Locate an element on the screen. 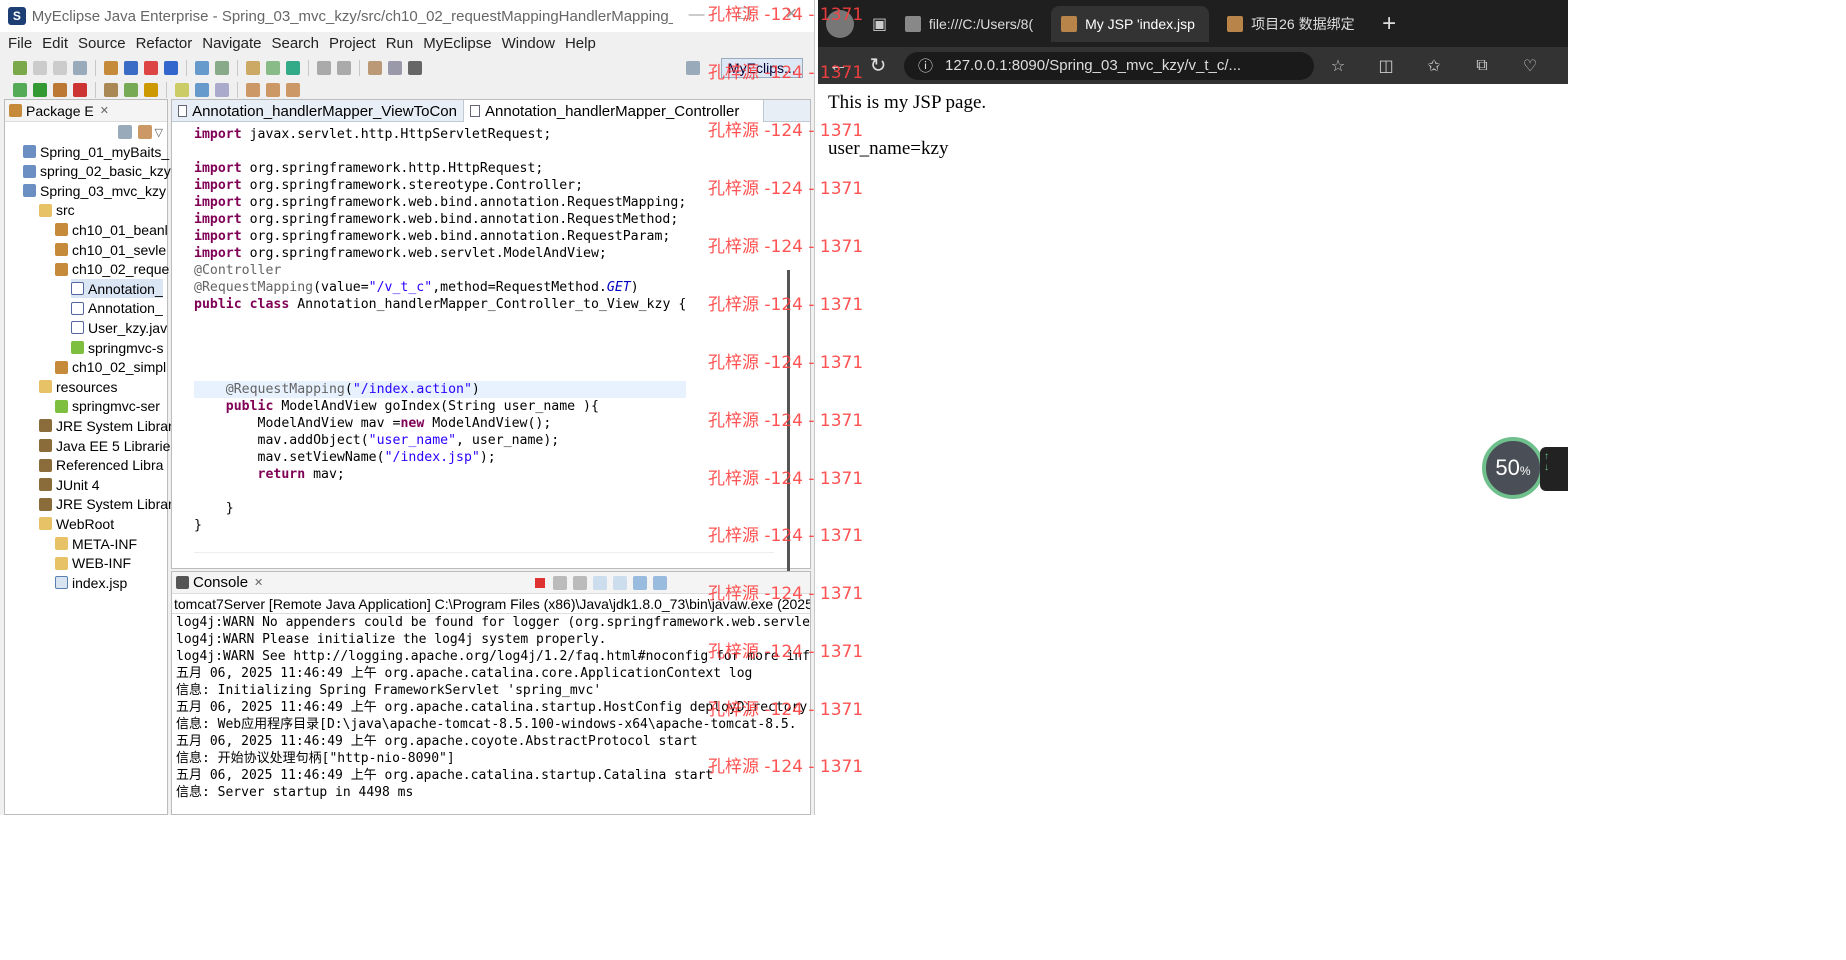 The width and height of the screenshot is (1846, 960). debug-config-icon is located at coordinates (222, 68).